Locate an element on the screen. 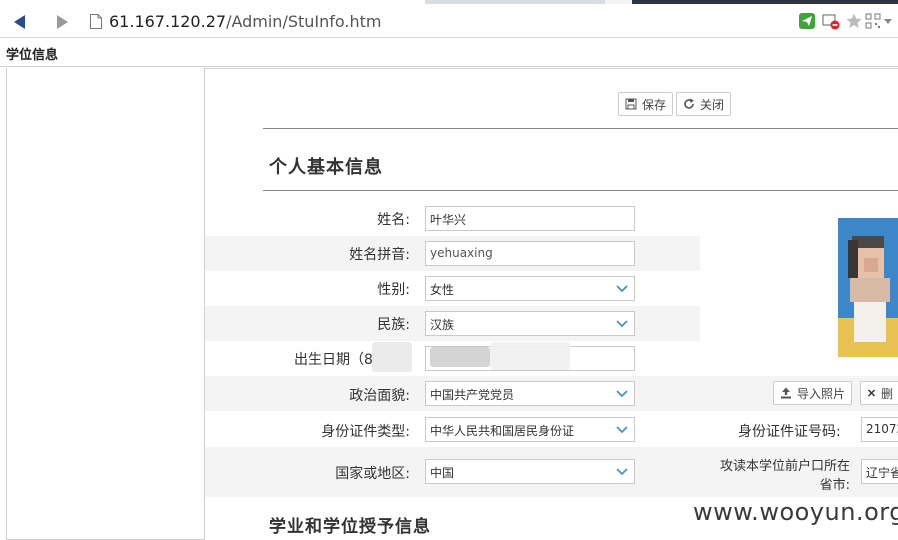  section-title-academic: 学业和学位授予信息 is located at coordinates (350, 527).